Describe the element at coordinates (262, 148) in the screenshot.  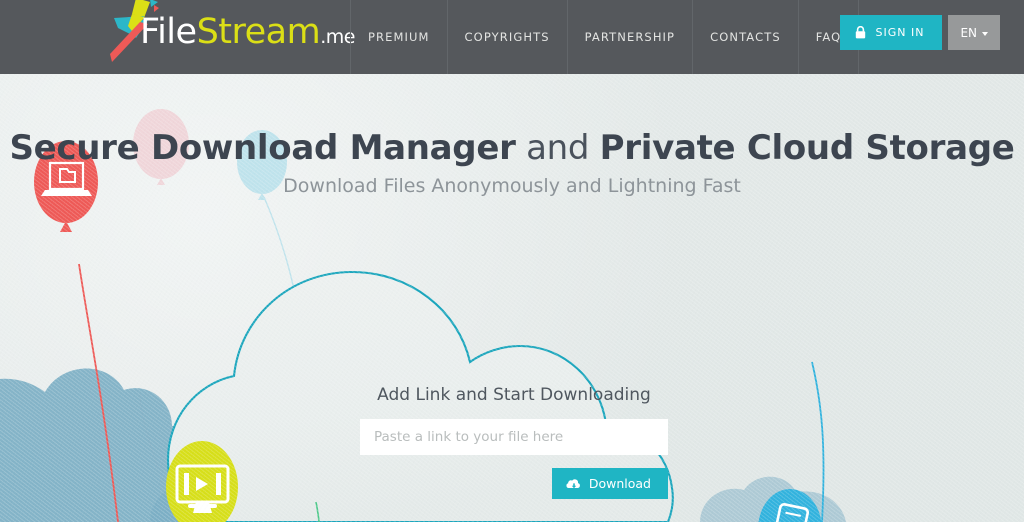
I see `headline-part1: Secure Download Manager` at that location.